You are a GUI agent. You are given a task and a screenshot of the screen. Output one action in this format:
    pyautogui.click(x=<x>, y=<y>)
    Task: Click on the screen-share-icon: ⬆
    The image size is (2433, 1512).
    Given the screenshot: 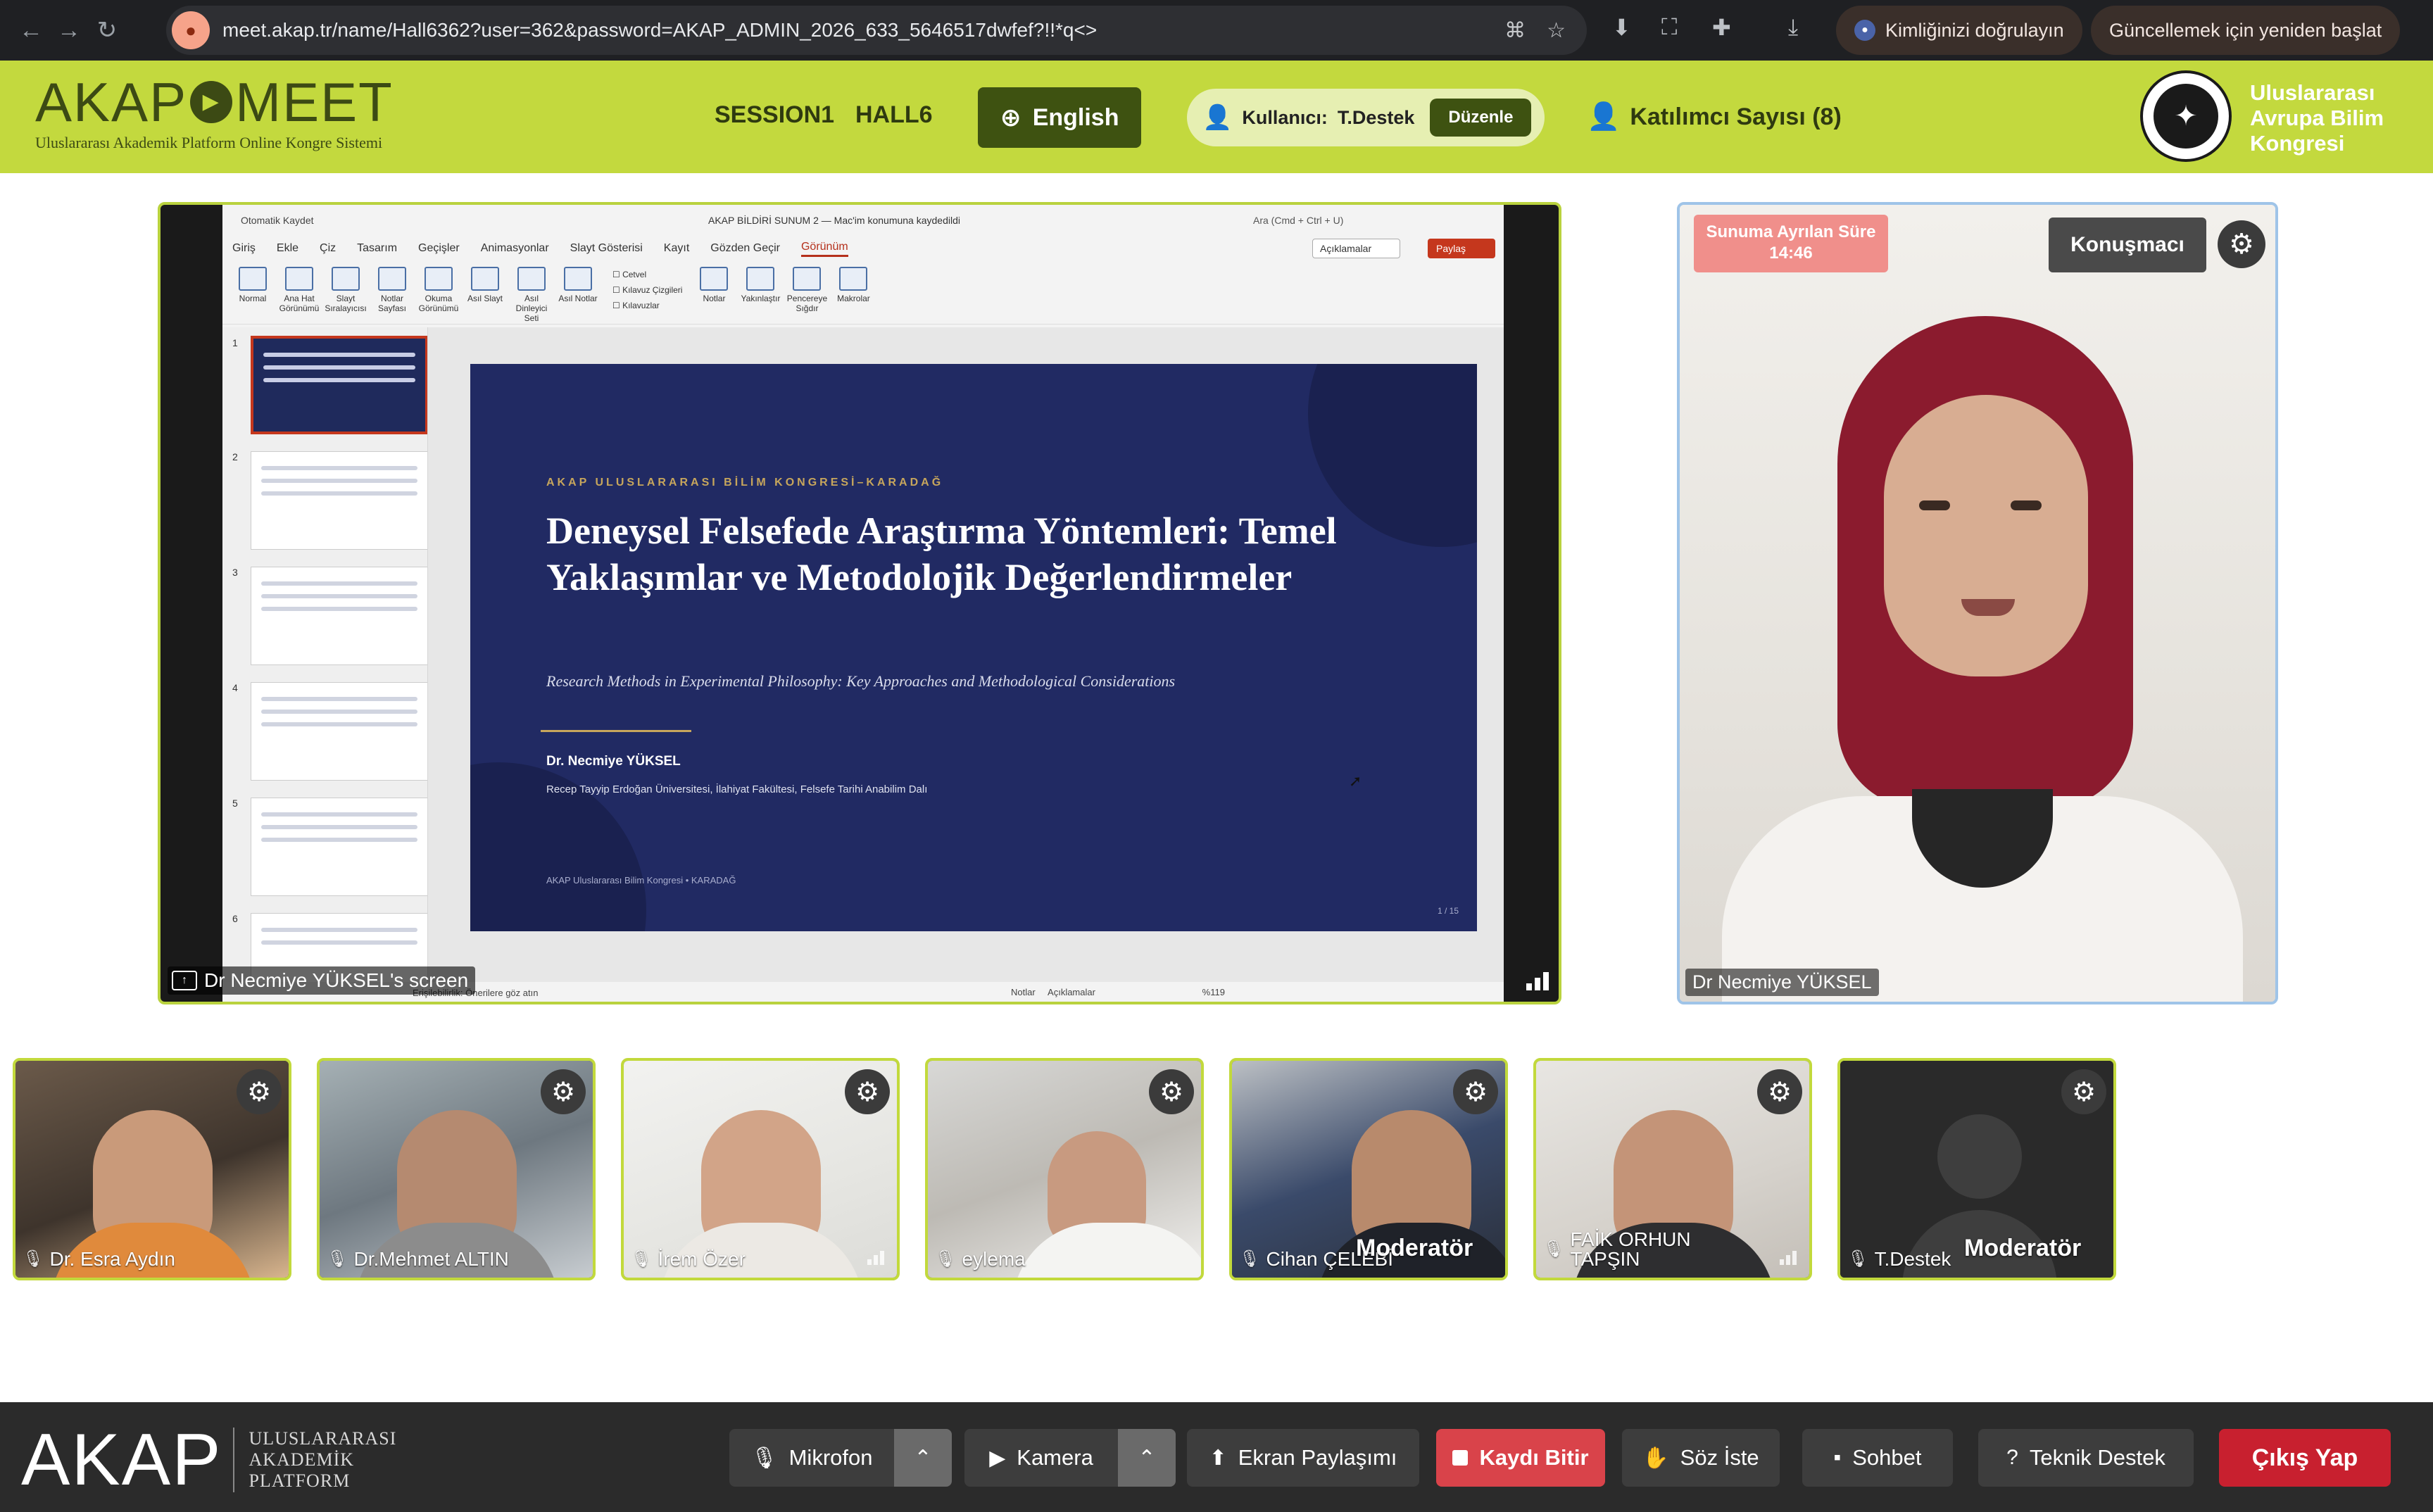 What is the action you would take?
    pyautogui.click(x=1218, y=1458)
    